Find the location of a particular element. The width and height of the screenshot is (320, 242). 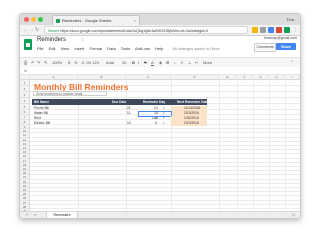

percent-format-button: % is located at coordinates (76, 62).